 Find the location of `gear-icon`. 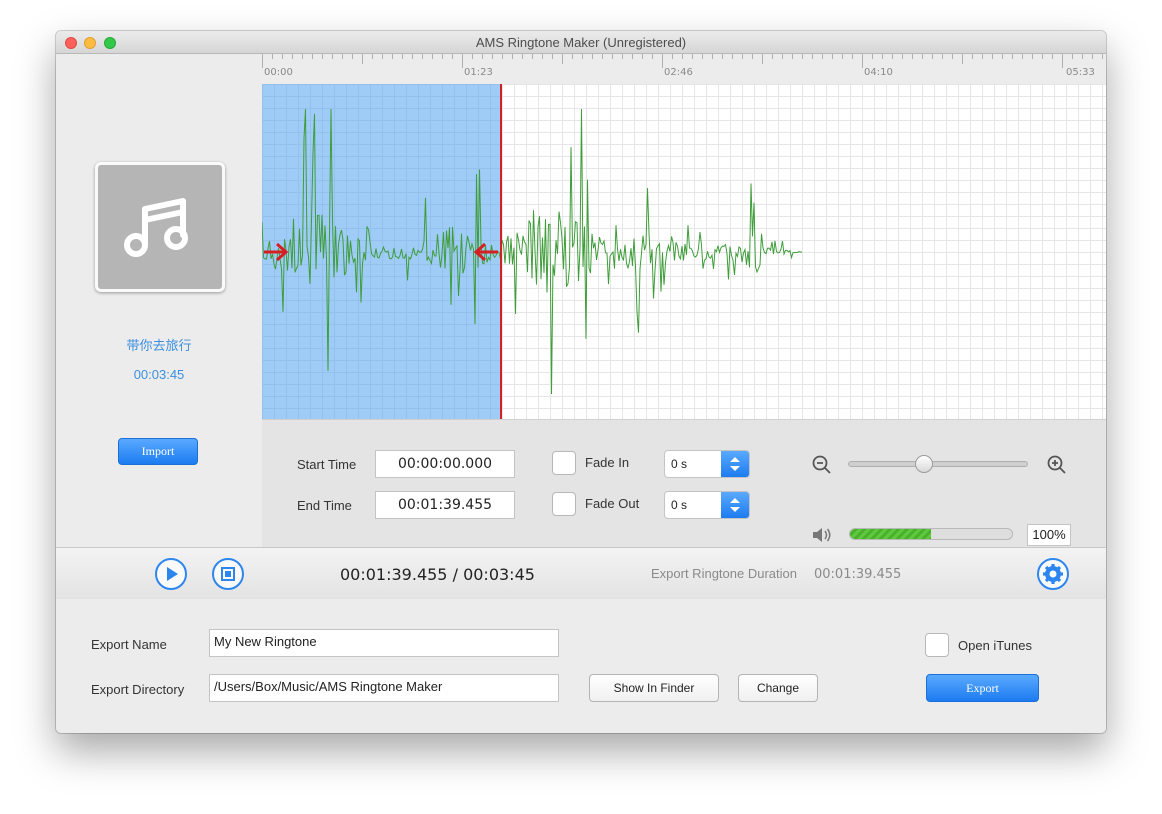

gear-icon is located at coordinates (1053, 574).